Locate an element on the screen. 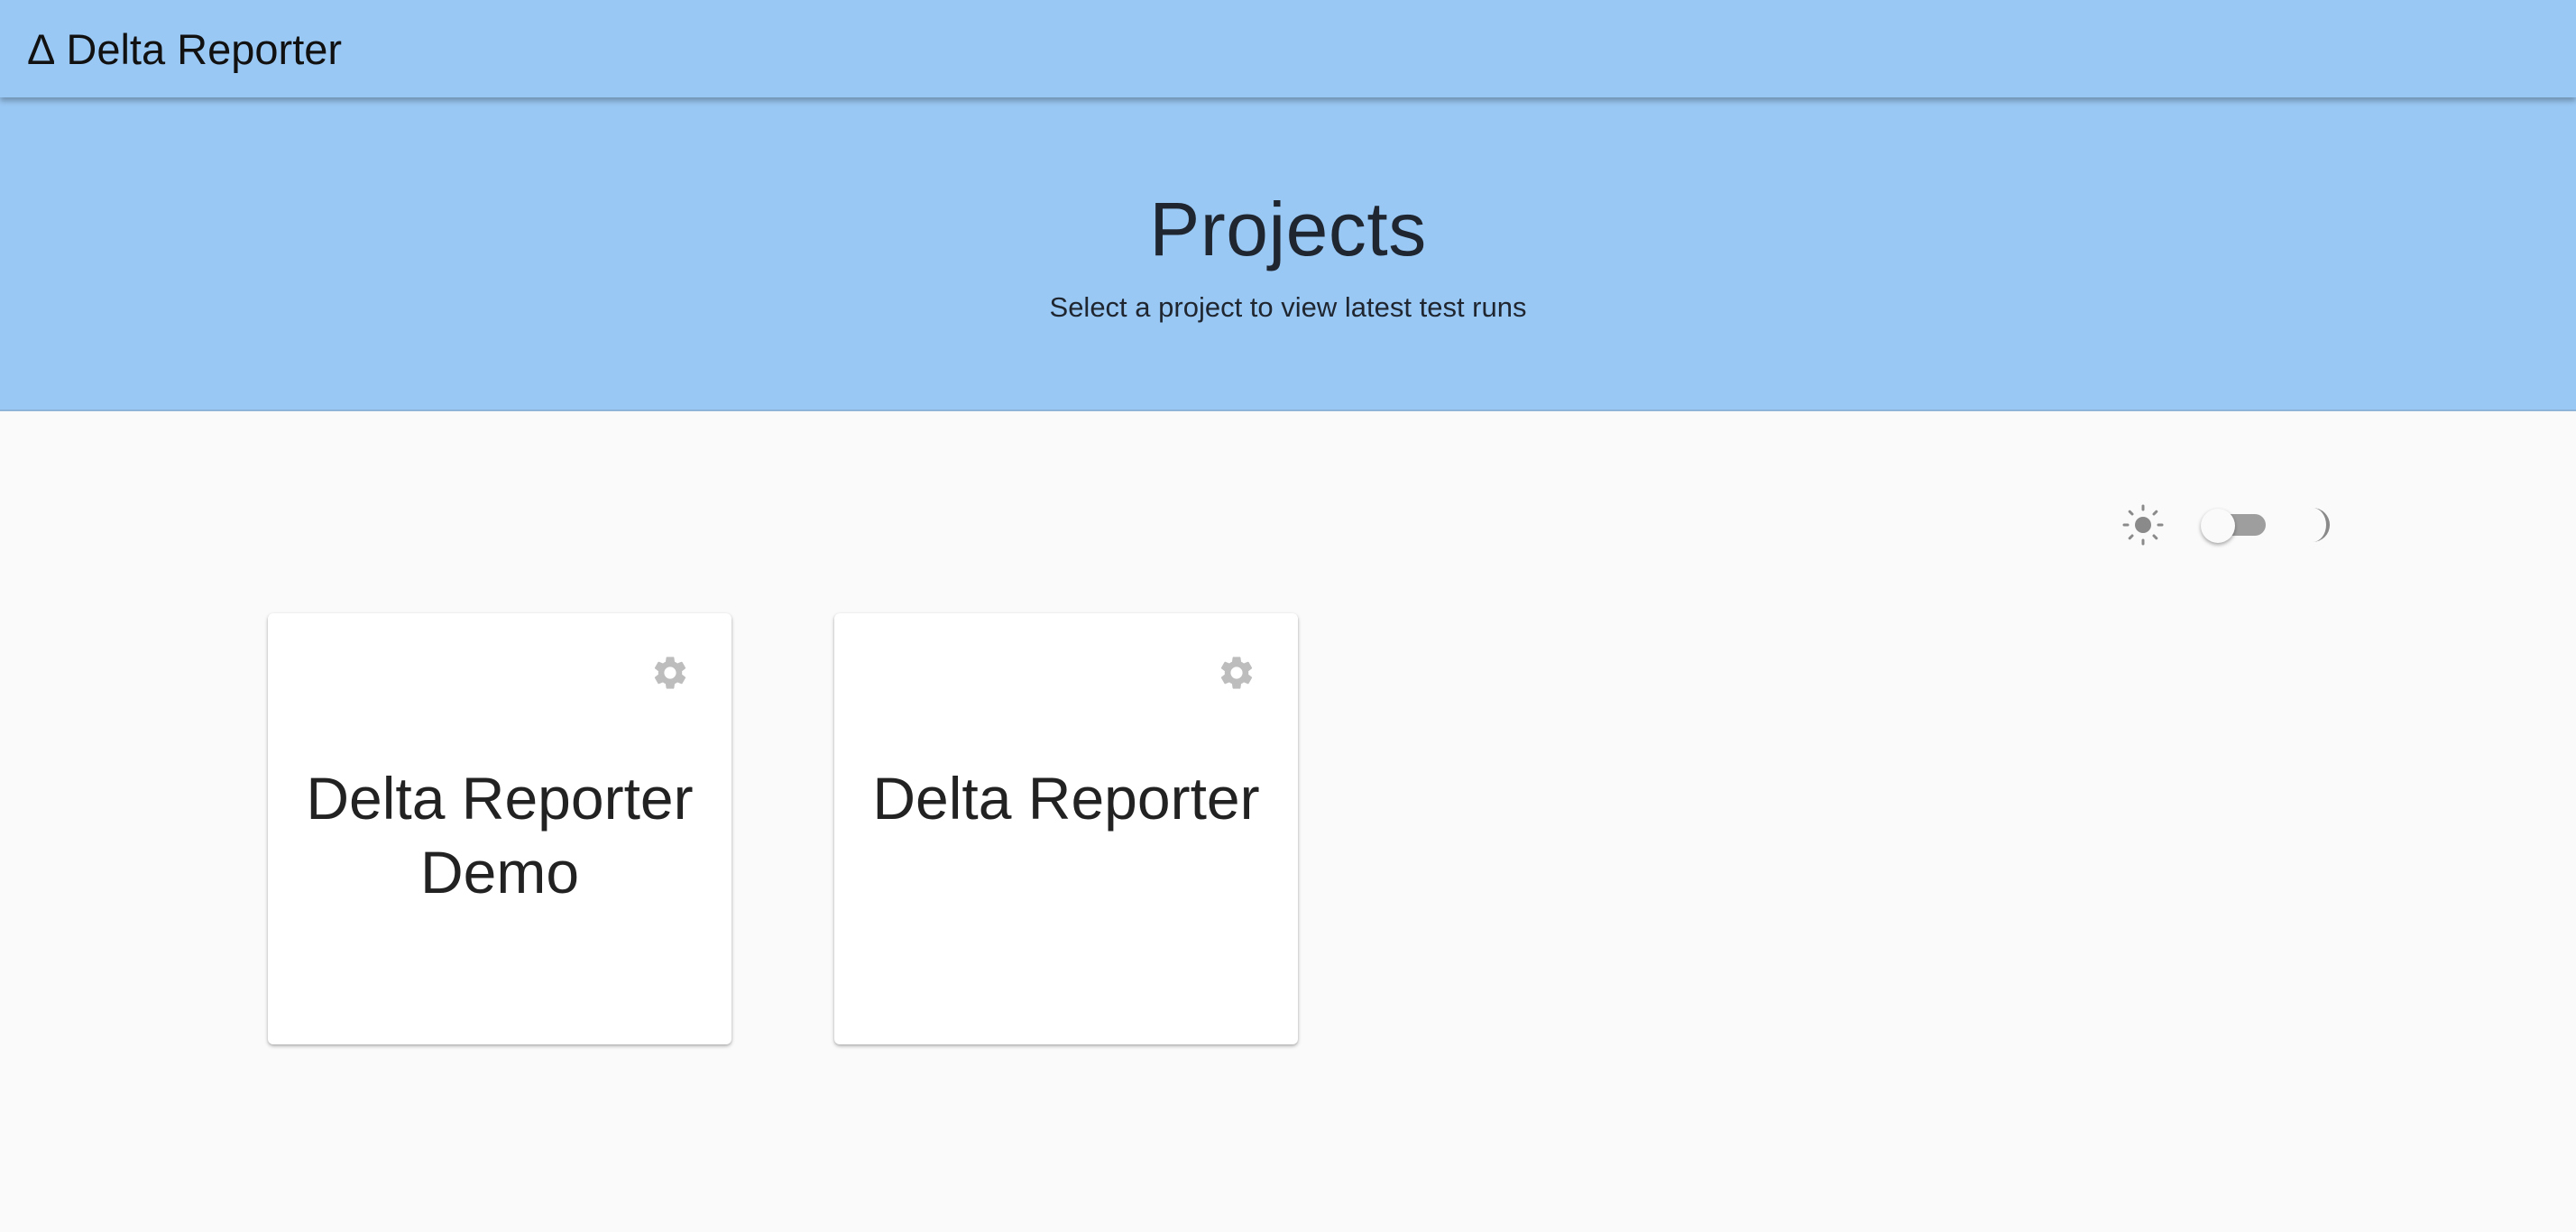 Image resolution: width=2576 pixels, height=1232 pixels. app-bar: Δ Delta Reporter is located at coordinates (1288, 49).